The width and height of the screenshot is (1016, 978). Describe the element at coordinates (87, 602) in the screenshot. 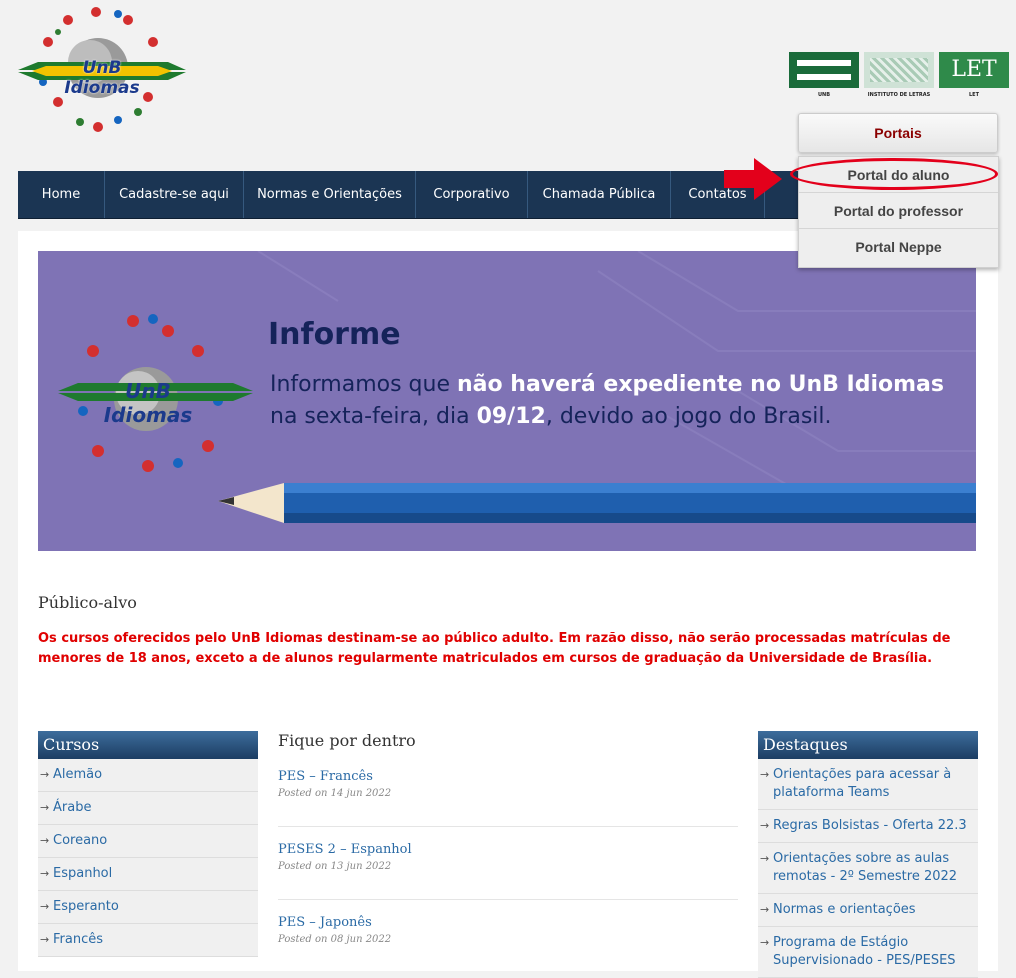

I see `publico-alvo-title: Público-alvo` at that location.